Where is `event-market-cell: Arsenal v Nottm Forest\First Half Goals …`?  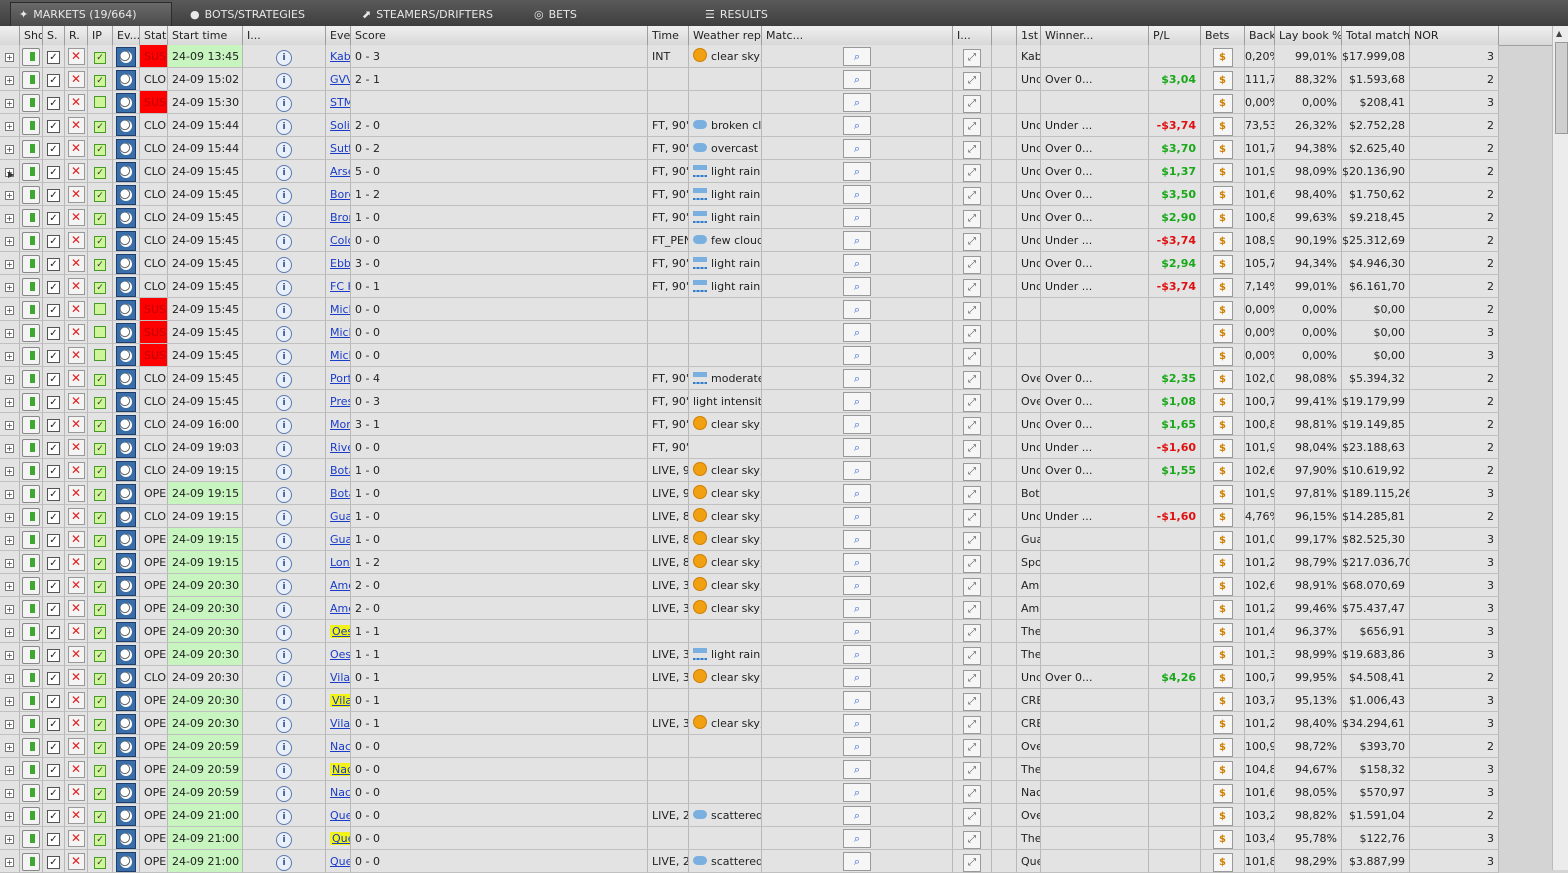
event-market-cell: Arsenal v Nottm Forest\First Half Goals … is located at coordinates (338, 171).